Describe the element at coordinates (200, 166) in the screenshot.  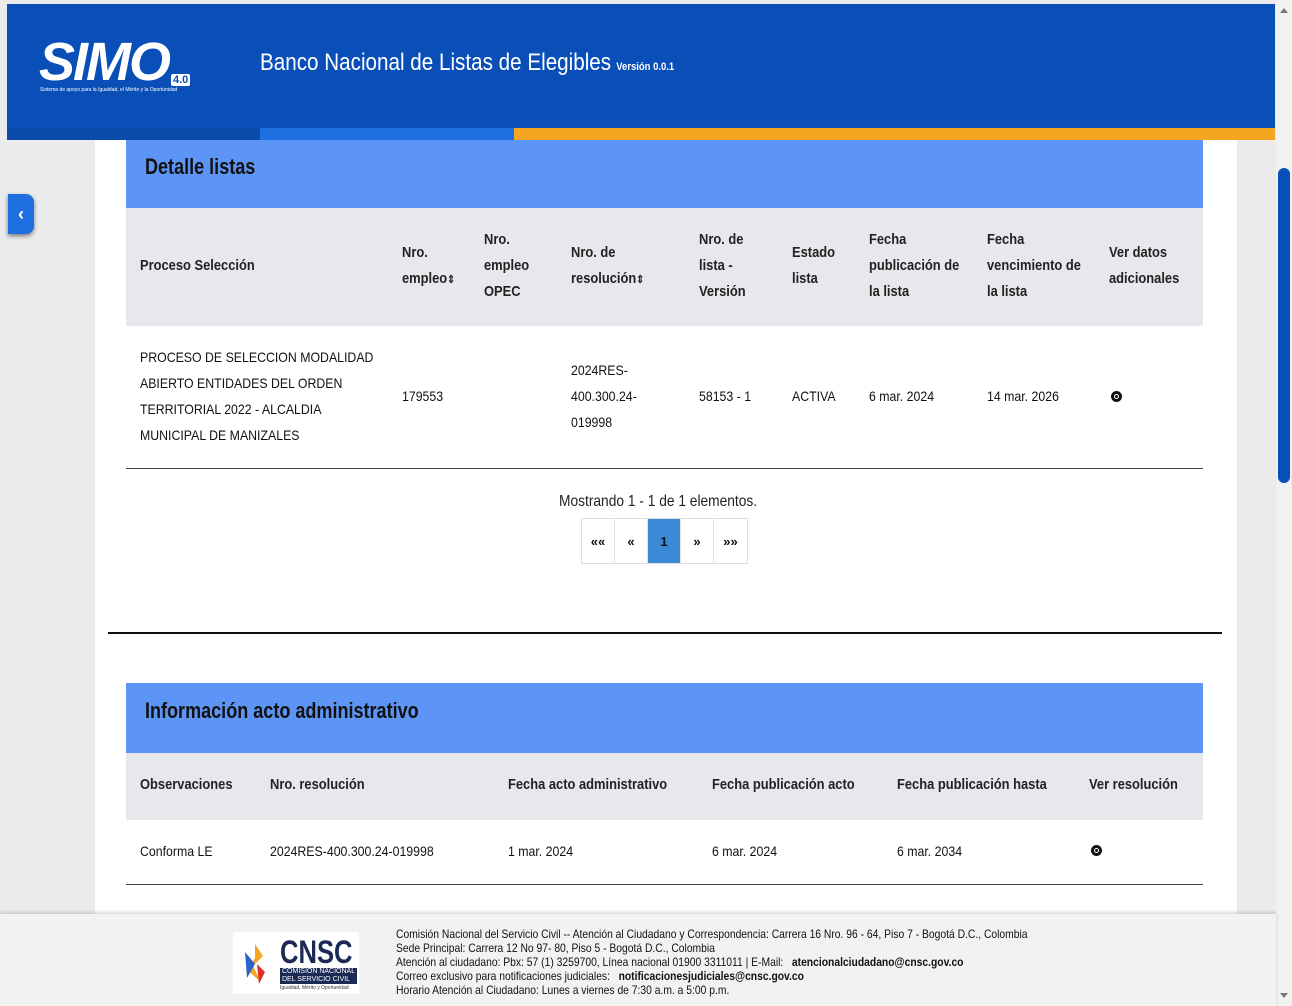
I see `detalle-listas-title: Detalle listas` at that location.